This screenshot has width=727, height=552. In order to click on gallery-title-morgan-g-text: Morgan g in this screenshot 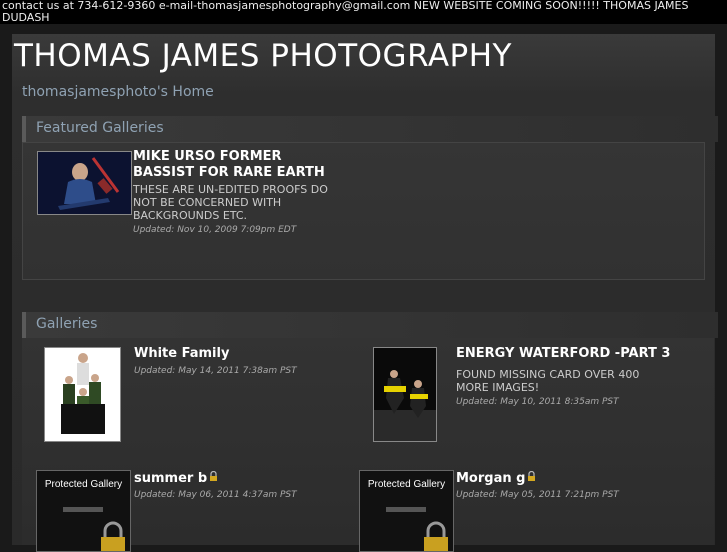, I will do `click(490, 478)`.